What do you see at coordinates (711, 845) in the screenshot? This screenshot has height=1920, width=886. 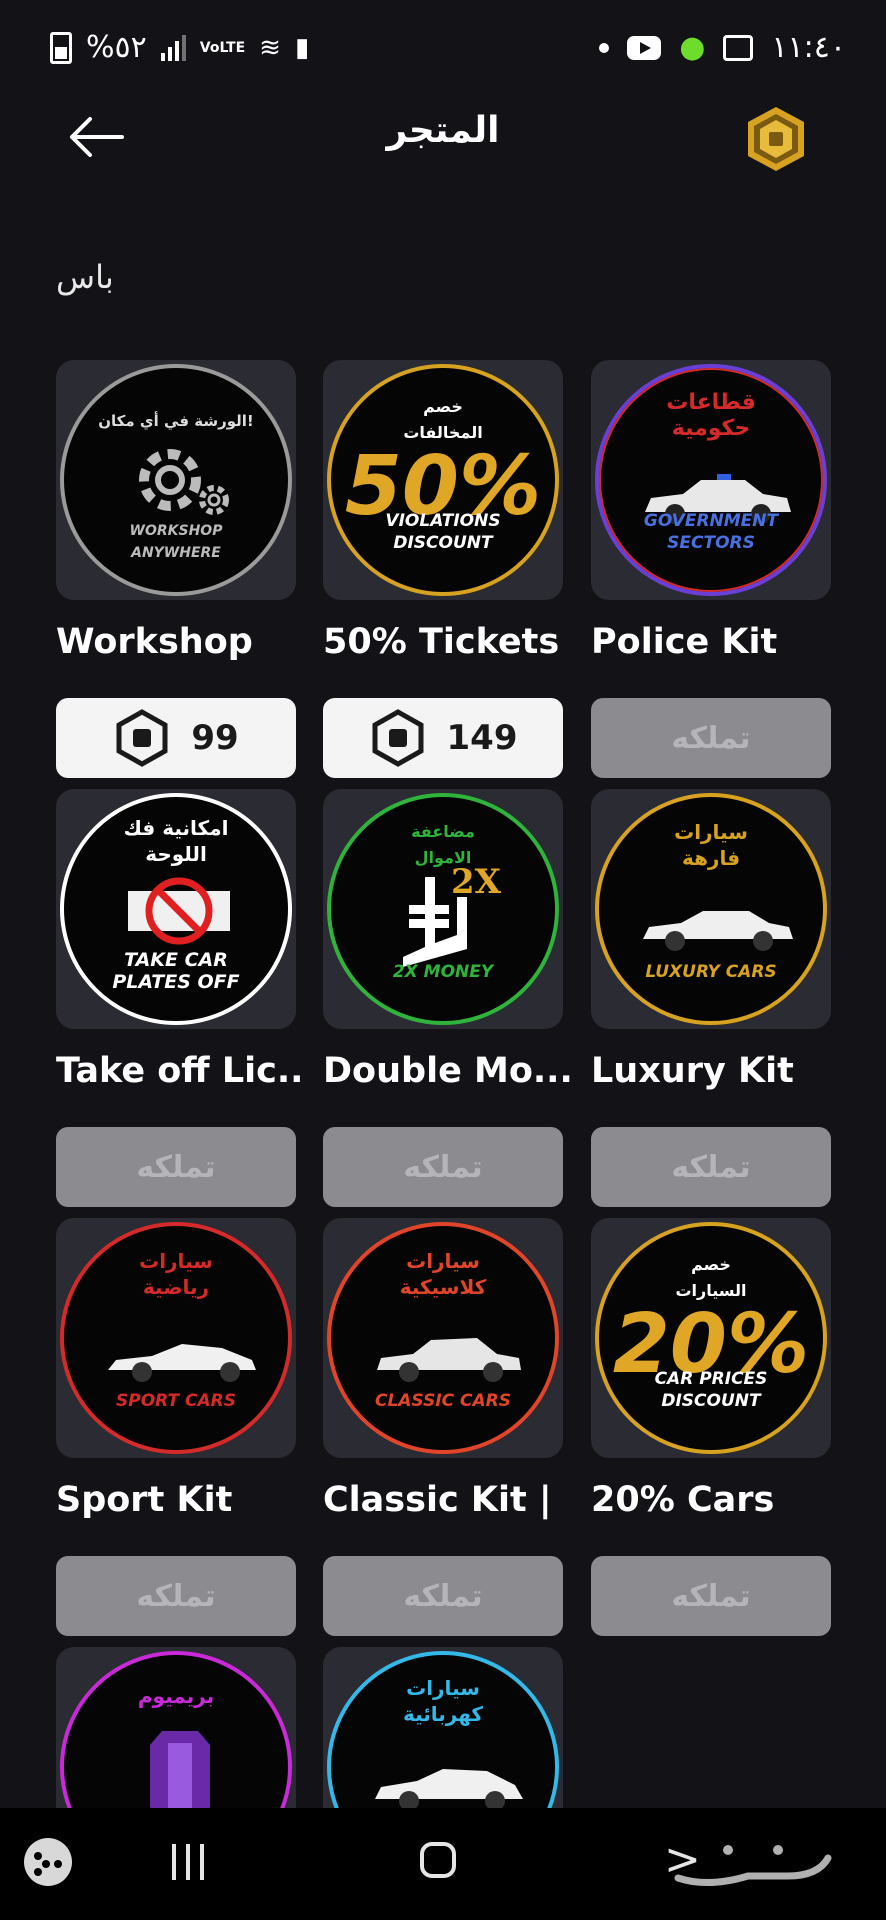 I see `badge-top-text: سيارات فارهة` at bounding box center [711, 845].